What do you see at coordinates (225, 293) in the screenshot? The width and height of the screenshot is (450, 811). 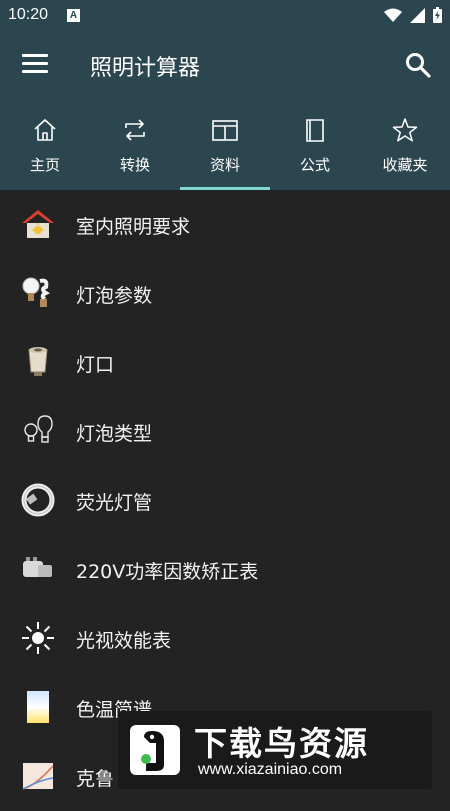 I see `list-item: 灯泡参数` at bounding box center [225, 293].